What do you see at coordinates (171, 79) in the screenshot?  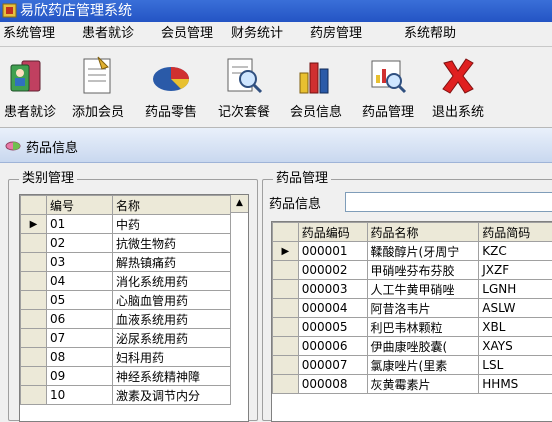 I see `pie-chart-icon` at bounding box center [171, 79].